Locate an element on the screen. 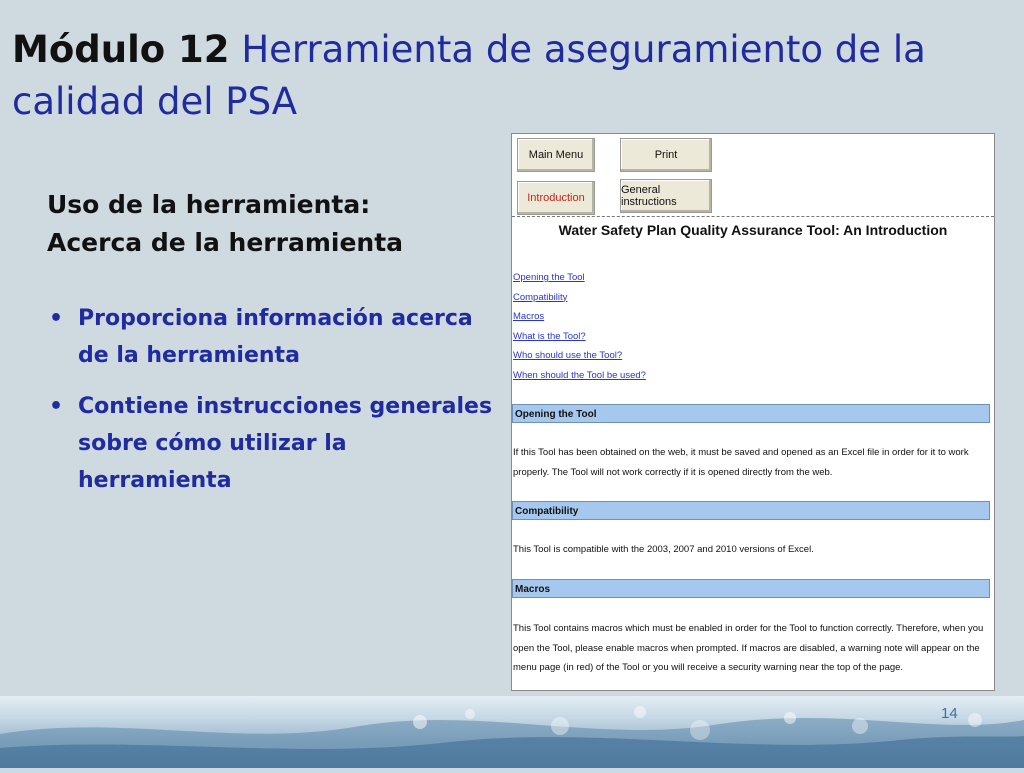 This screenshot has width=1024, height=773. section-header-opening: Opening the Tool is located at coordinates (751, 413).